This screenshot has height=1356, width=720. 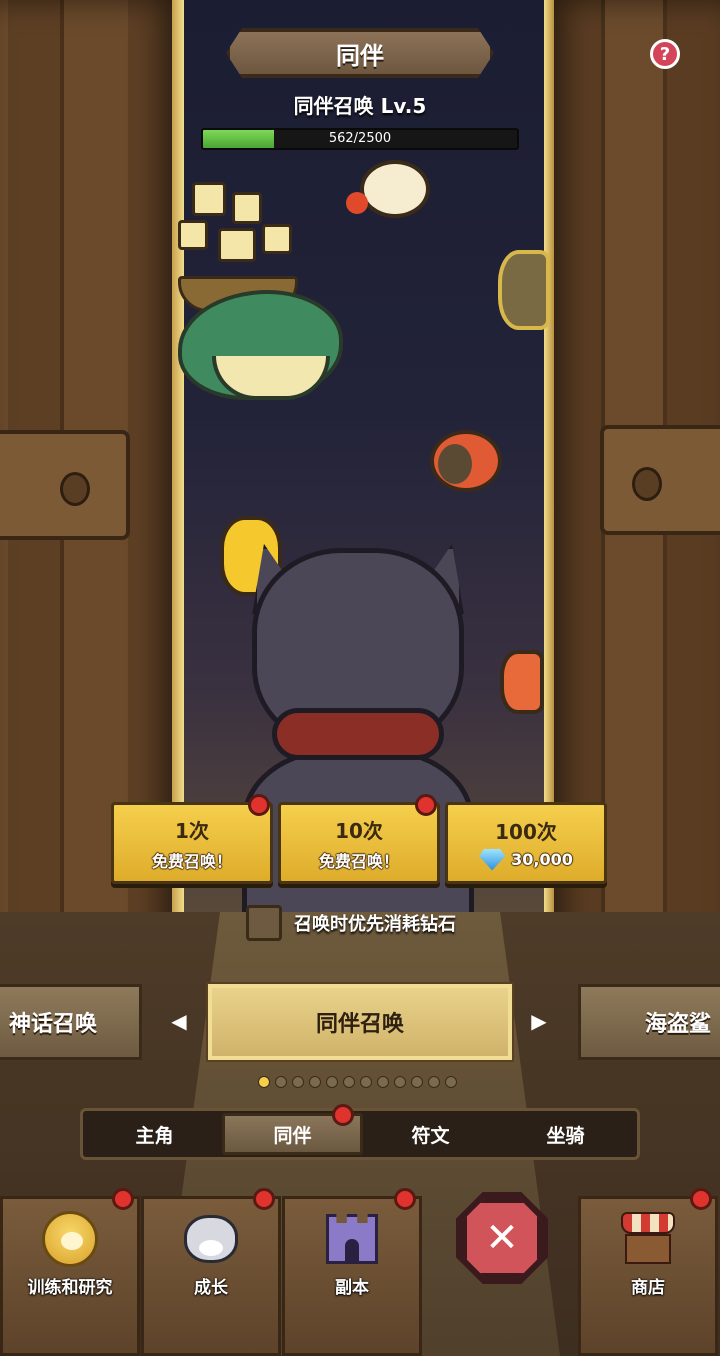 I want to click on summon-1x-button: 1次 免费召唤！, so click(x=192, y=843).